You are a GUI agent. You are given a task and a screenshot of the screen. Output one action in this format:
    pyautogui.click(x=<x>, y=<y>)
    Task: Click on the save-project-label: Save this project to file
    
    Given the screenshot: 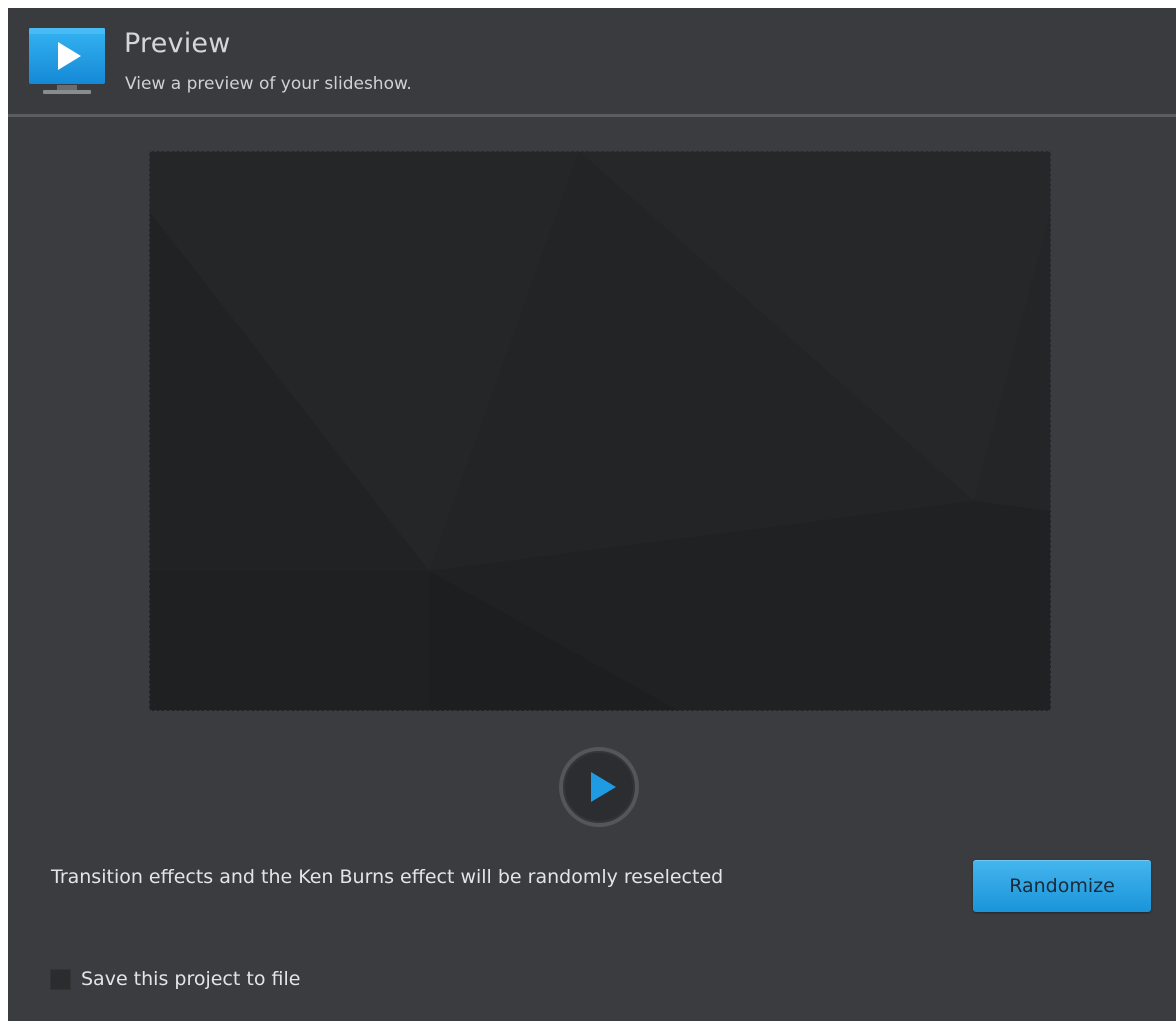 What is the action you would take?
    pyautogui.click(x=191, y=979)
    